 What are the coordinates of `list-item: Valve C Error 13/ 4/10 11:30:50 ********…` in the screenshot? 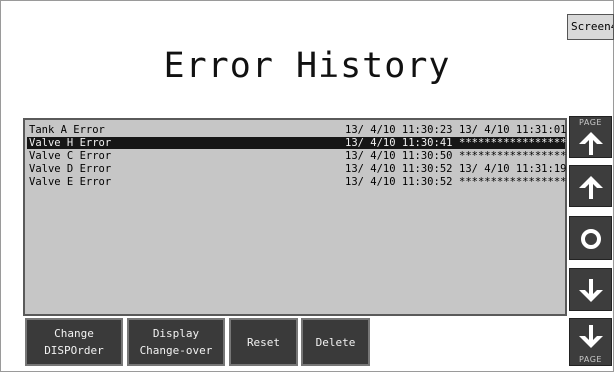 It's located at (297, 156).